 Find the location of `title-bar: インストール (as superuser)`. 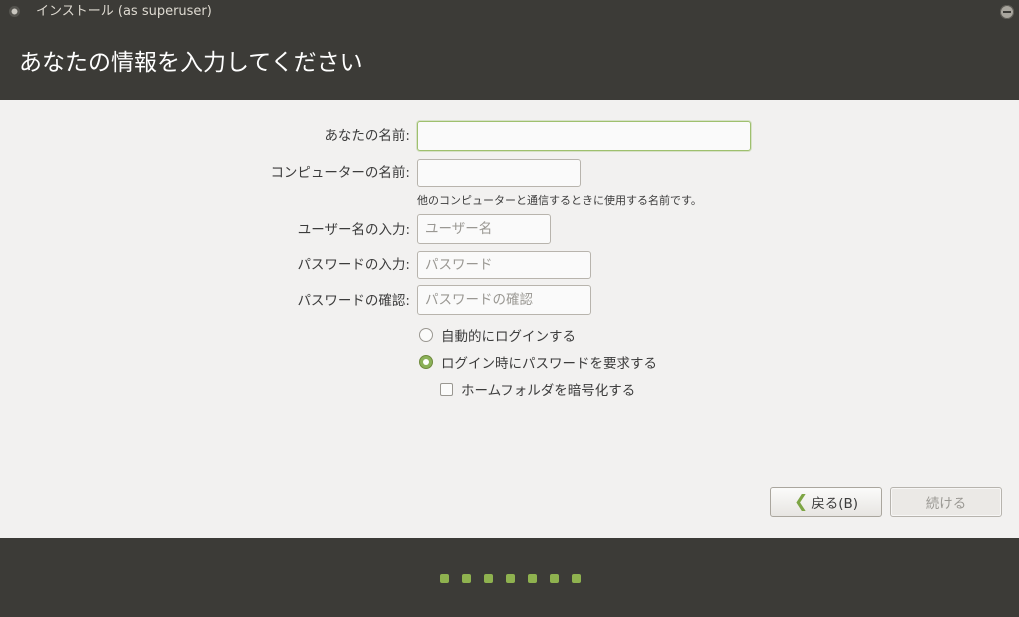

title-bar: インストール (as superuser) is located at coordinates (509, 12).